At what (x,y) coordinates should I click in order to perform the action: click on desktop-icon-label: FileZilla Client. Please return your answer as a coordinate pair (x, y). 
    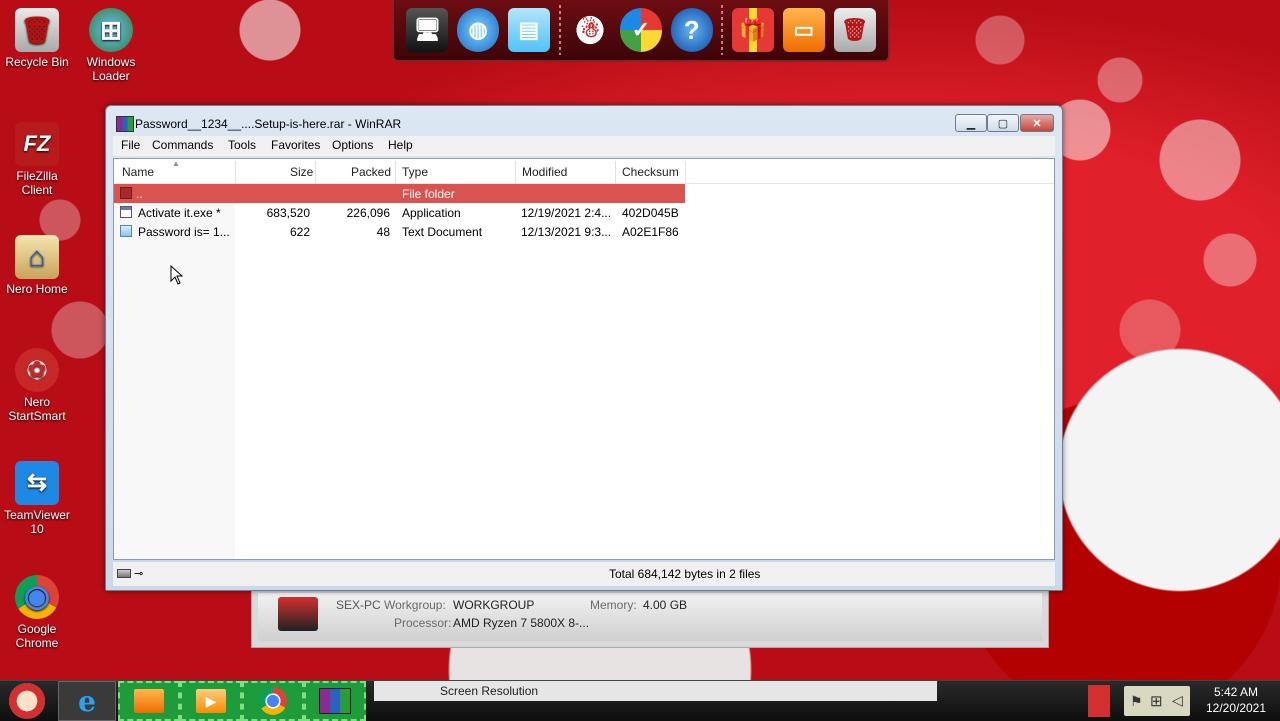
    Looking at the image, I should click on (37, 183).